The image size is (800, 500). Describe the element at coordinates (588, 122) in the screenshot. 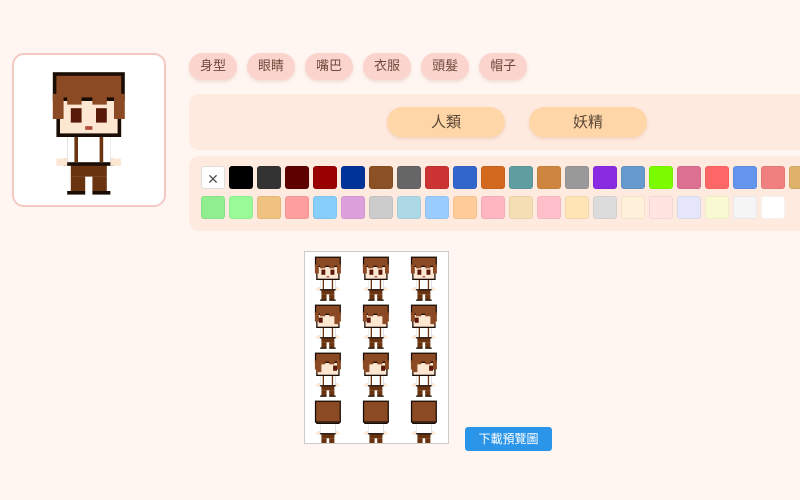

I see `race-fairy-button: 妖精` at that location.